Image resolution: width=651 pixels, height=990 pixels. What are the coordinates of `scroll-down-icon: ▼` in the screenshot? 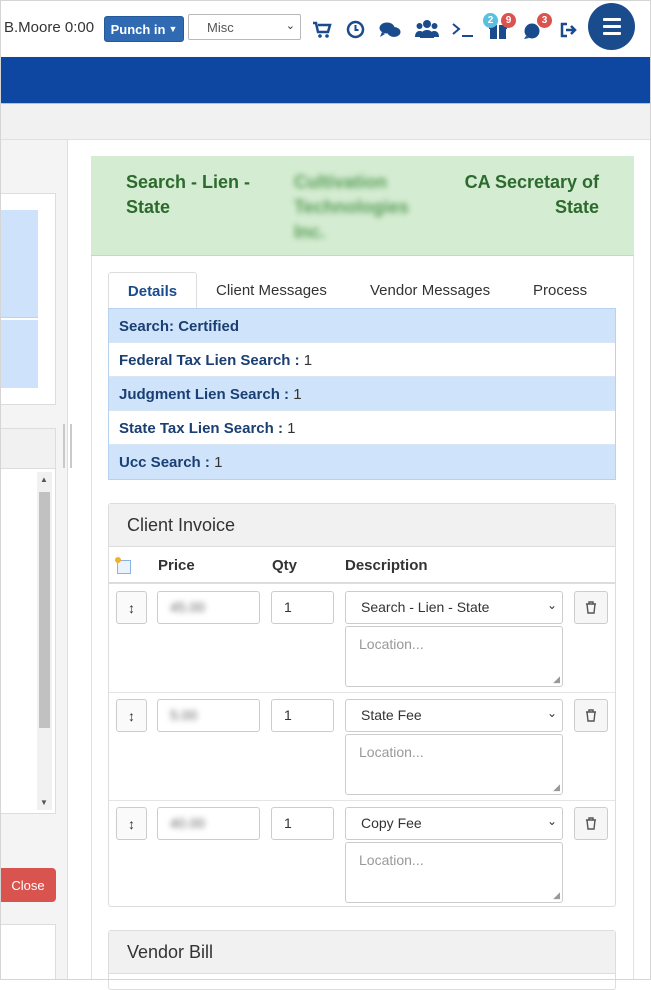 It's located at (44, 802).